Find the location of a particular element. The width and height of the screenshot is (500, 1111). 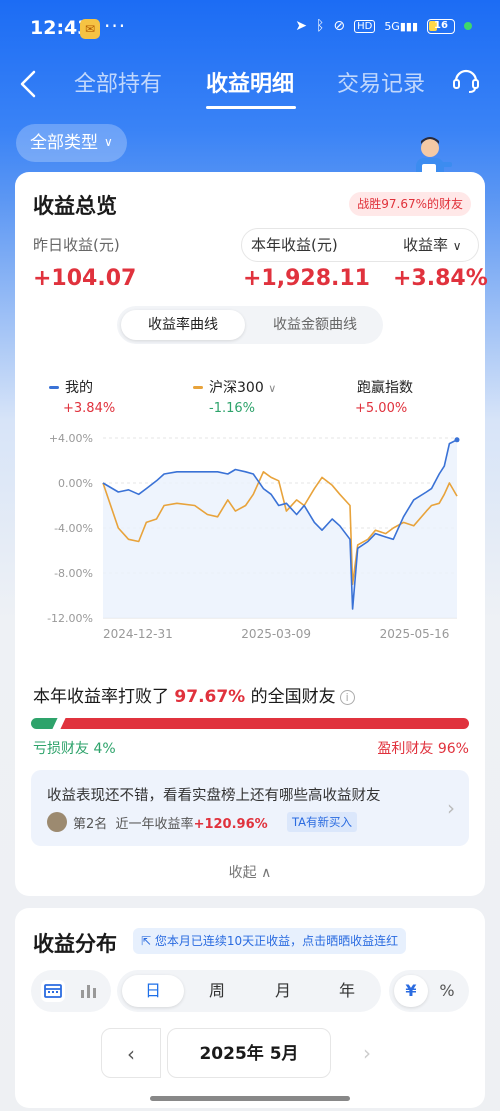

yesterday-earnings-label: 昨日收益(元) is located at coordinates (76, 245).